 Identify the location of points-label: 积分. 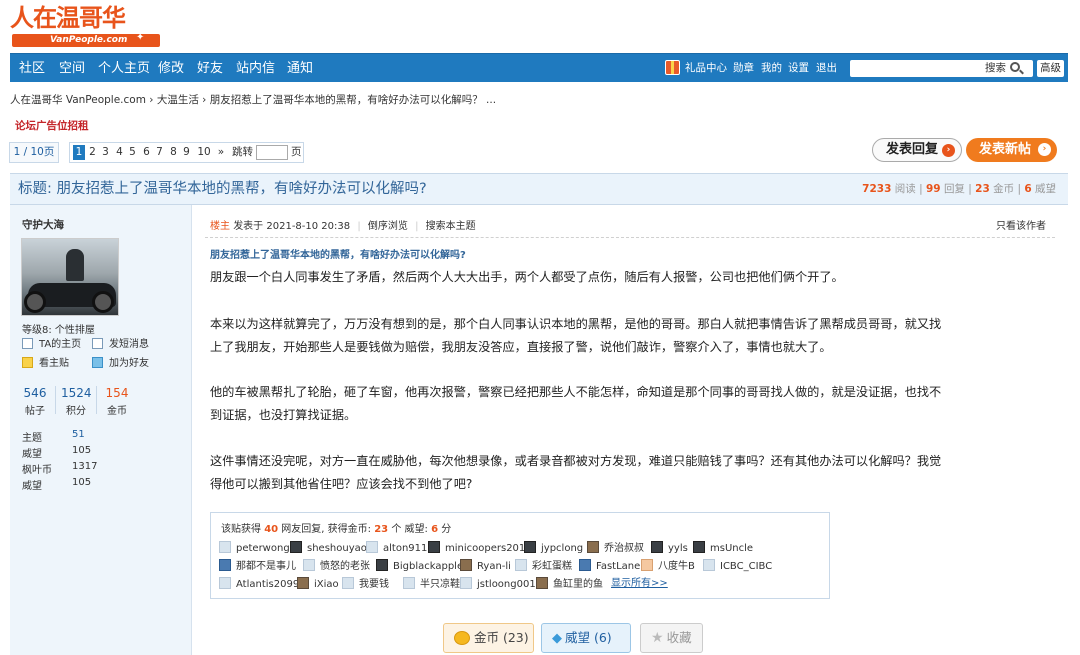
(76, 411).